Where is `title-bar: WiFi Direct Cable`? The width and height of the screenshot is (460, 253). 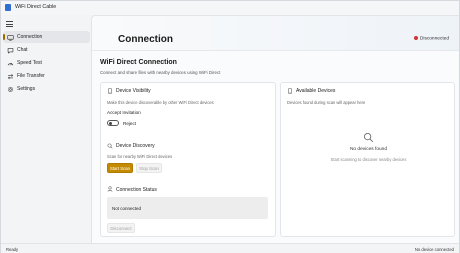
title-bar: WiFi Direct Cable is located at coordinates (230, 8).